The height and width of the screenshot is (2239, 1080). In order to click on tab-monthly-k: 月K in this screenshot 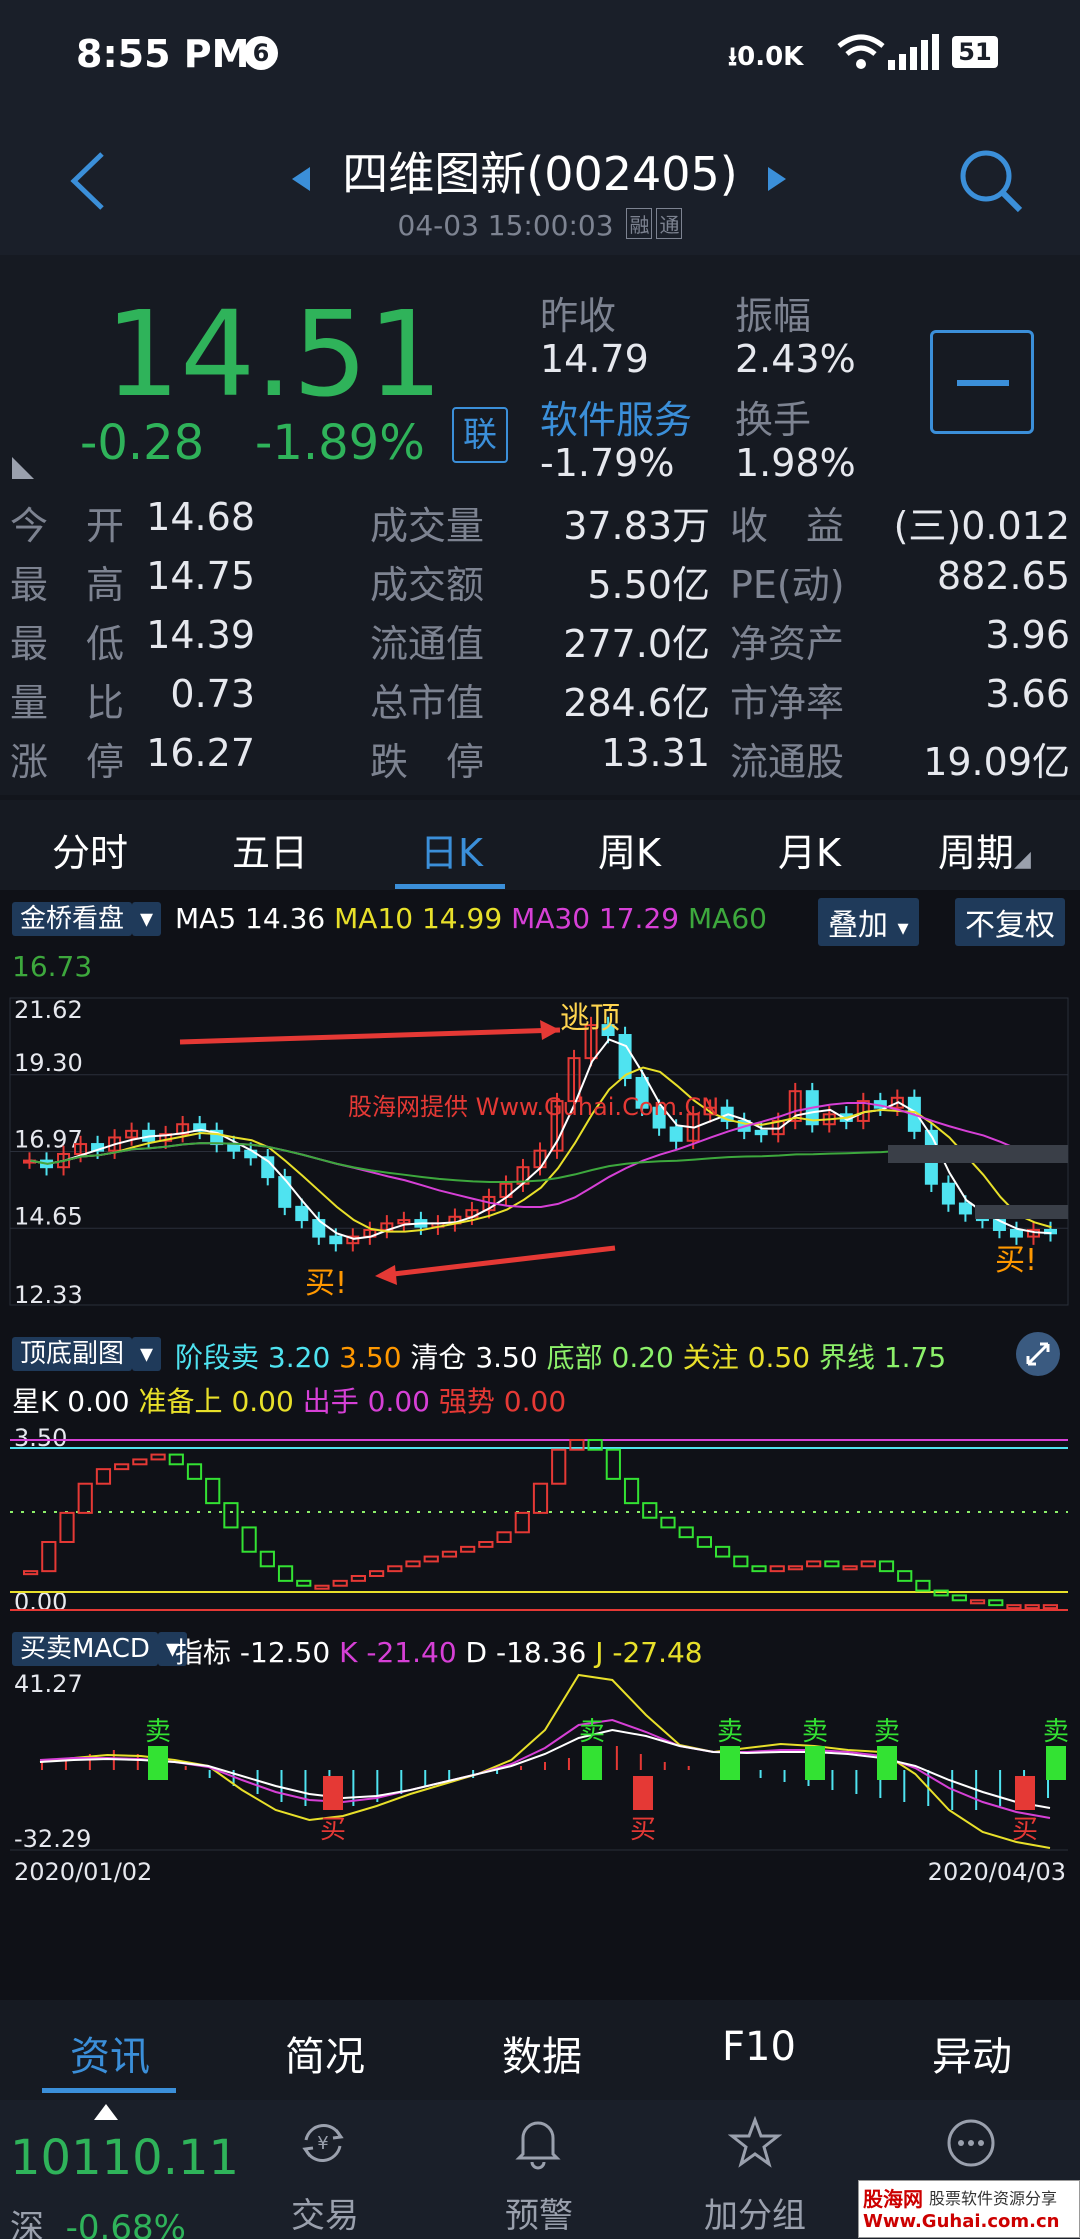, I will do `click(809, 849)`.